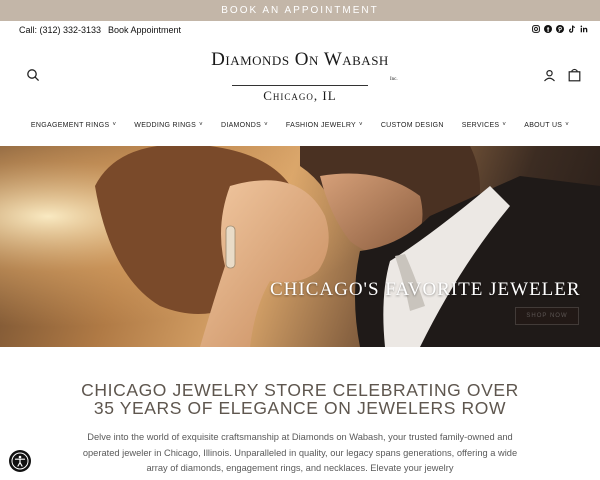 This screenshot has height=480, width=600. I want to click on site-header: Diamonds On Wabash Inc. Chicago, IL, so click(300, 75).